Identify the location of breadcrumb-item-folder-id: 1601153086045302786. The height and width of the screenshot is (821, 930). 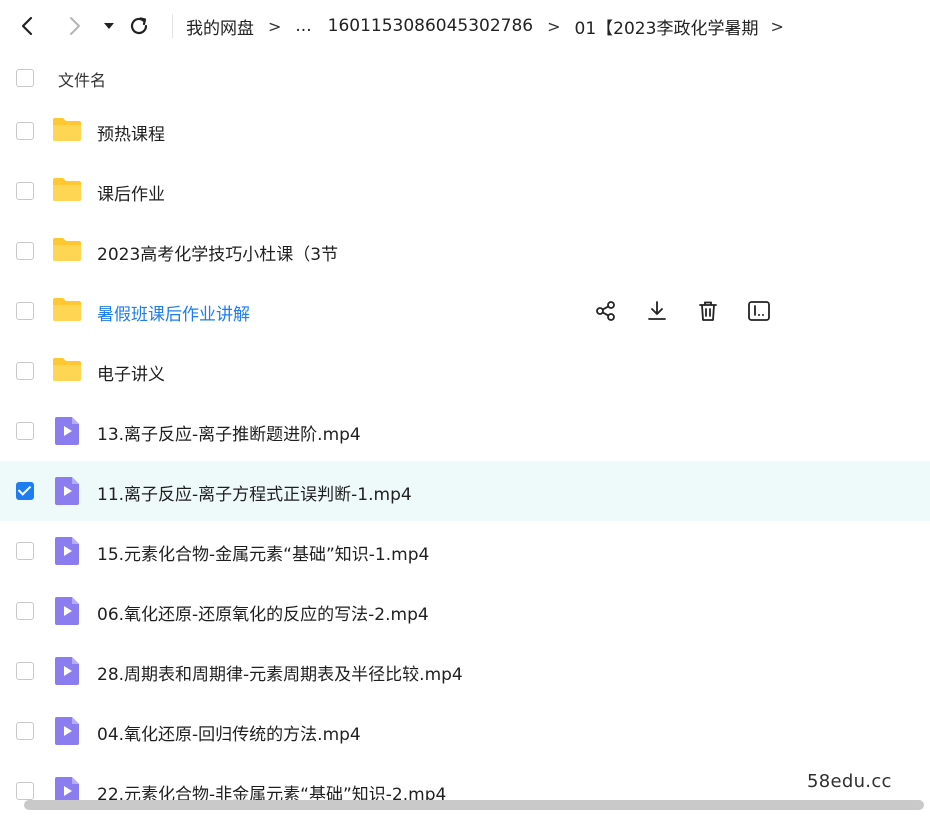
(431, 26).